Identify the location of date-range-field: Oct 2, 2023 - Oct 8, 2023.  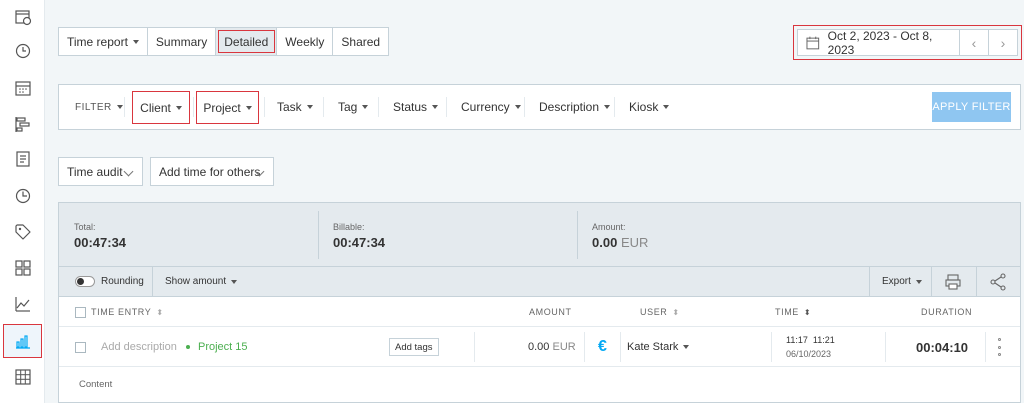
(878, 42).